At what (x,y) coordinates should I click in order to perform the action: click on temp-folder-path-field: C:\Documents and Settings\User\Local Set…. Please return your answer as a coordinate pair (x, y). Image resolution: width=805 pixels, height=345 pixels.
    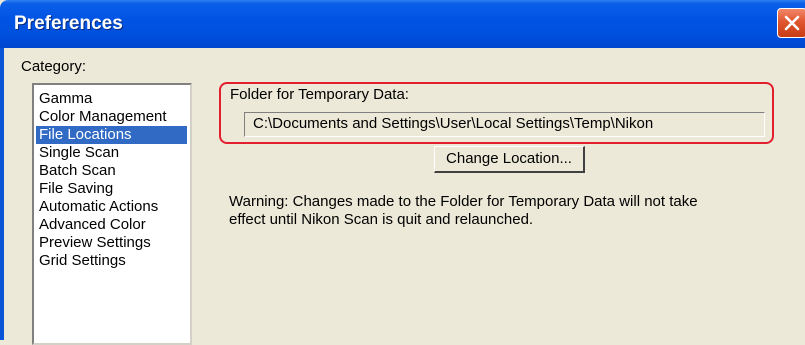
    Looking at the image, I should click on (504, 124).